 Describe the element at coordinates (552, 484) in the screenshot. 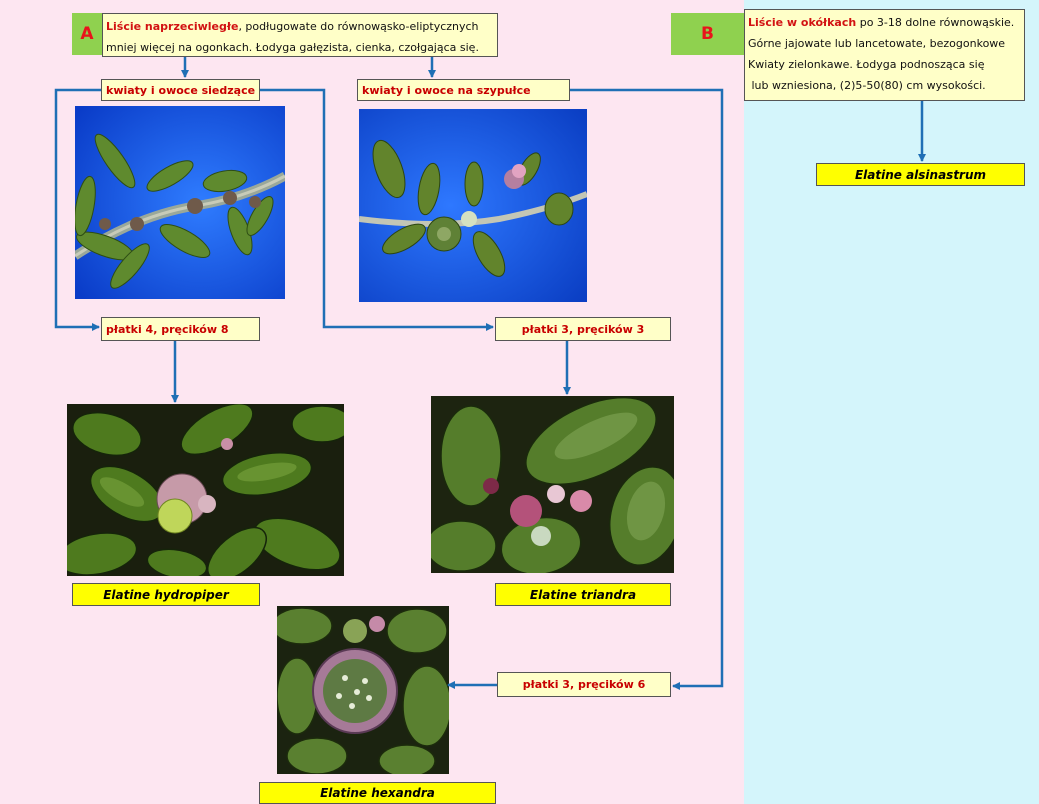

I see `photo-elatine-triandra` at that location.